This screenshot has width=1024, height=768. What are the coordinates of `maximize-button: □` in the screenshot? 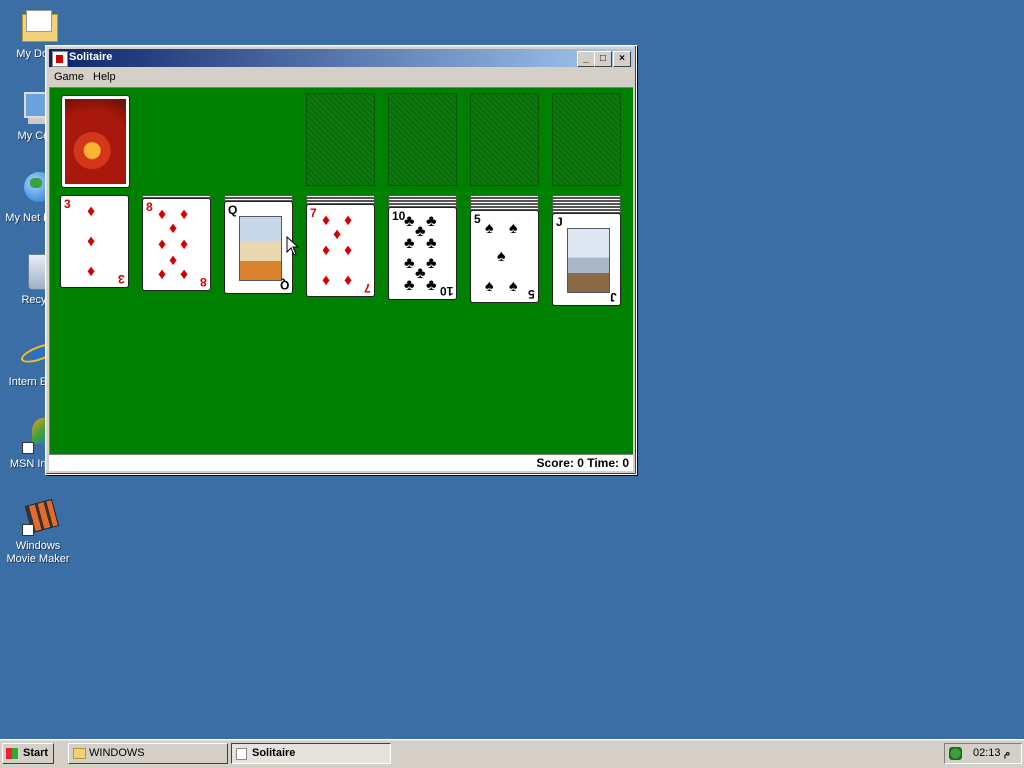 It's located at (603, 59).